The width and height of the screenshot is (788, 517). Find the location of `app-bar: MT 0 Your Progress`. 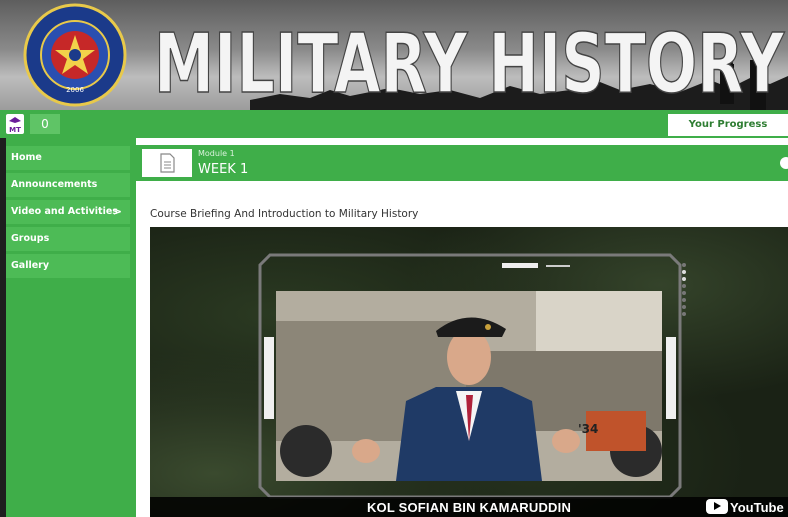

app-bar: MT 0 Your Progress is located at coordinates (394, 124).